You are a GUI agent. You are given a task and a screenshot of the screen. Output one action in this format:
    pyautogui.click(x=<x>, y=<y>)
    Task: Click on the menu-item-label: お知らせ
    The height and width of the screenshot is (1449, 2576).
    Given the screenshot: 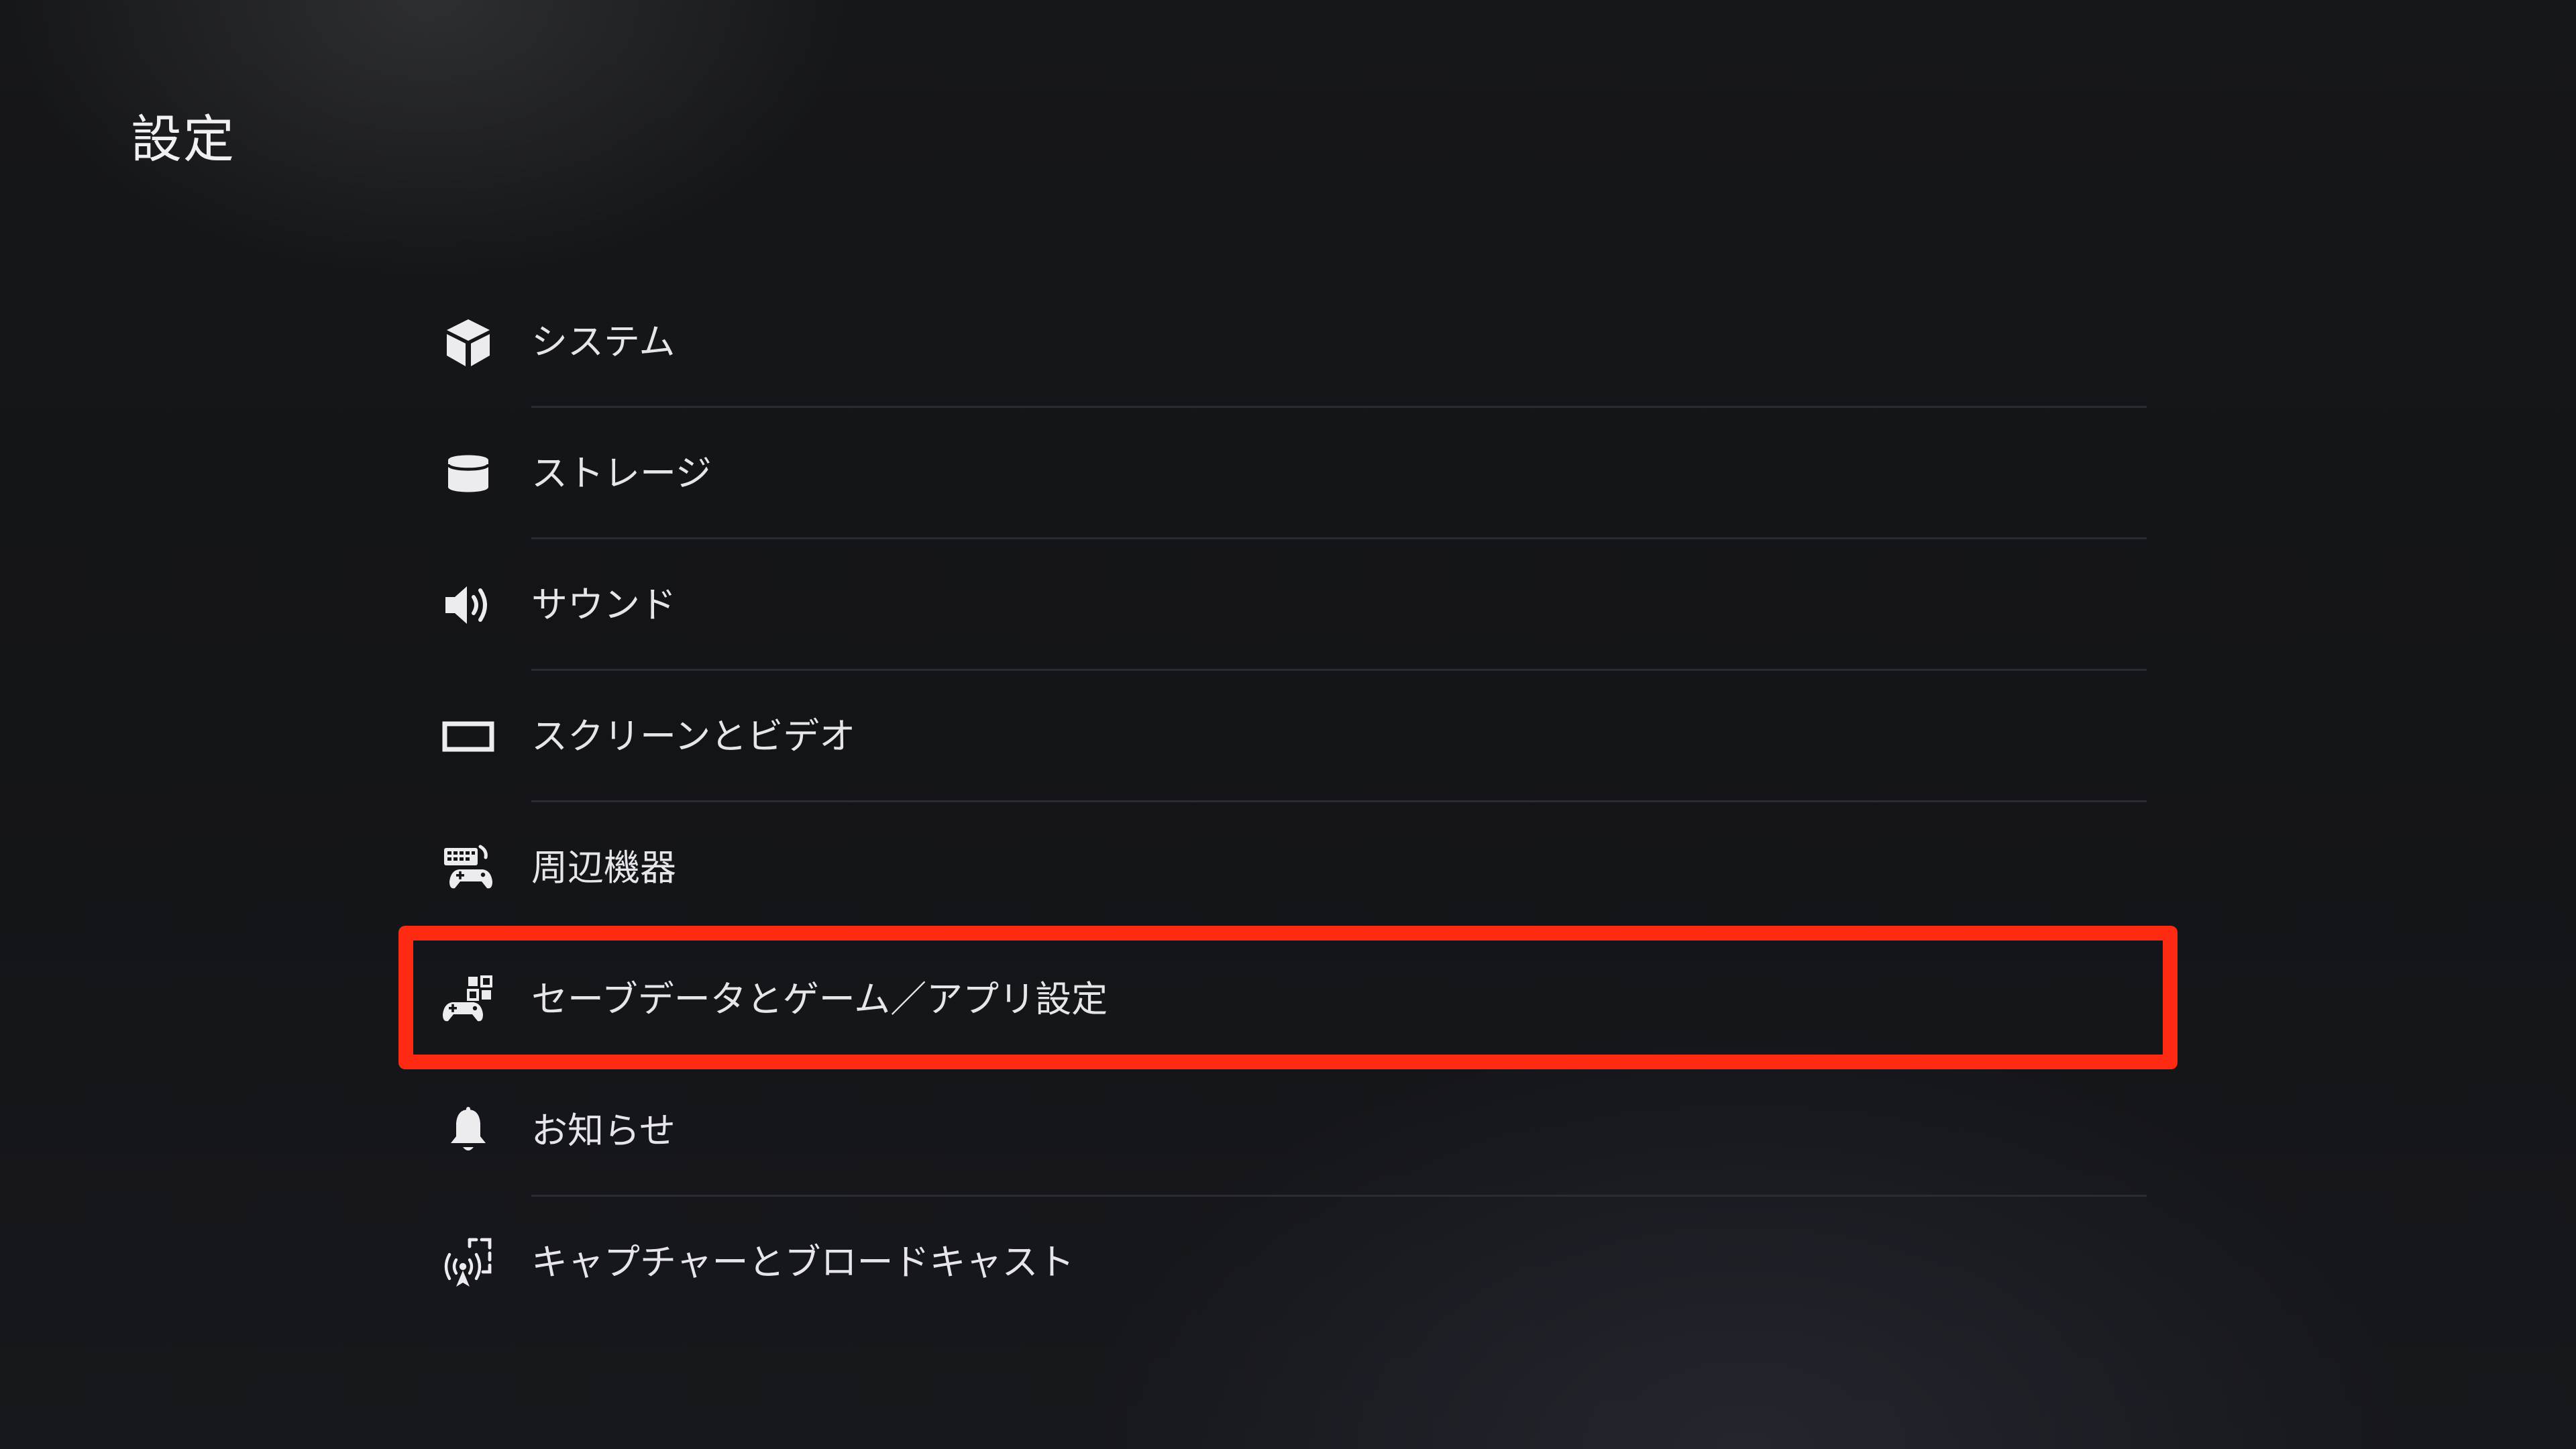 What is the action you would take?
    pyautogui.click(x=603, y=1131)
    